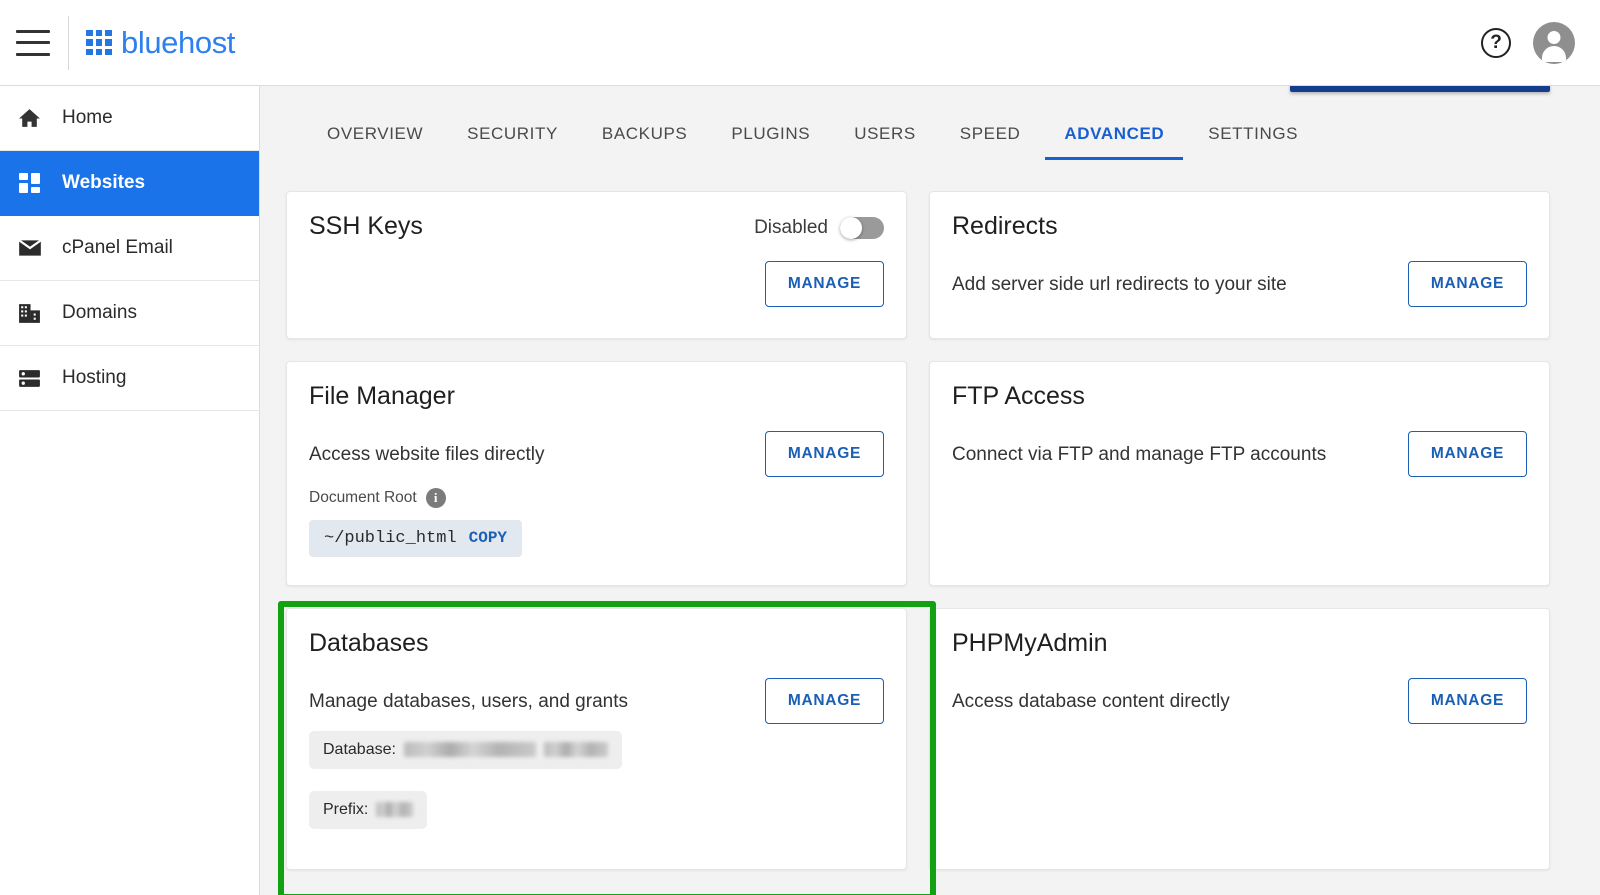 The image size is (1600, 895). What do you see at coordinates (346, 809) in the screenshot?
I see `prefix-label: Prefix:` at bounding box center [346, 809].